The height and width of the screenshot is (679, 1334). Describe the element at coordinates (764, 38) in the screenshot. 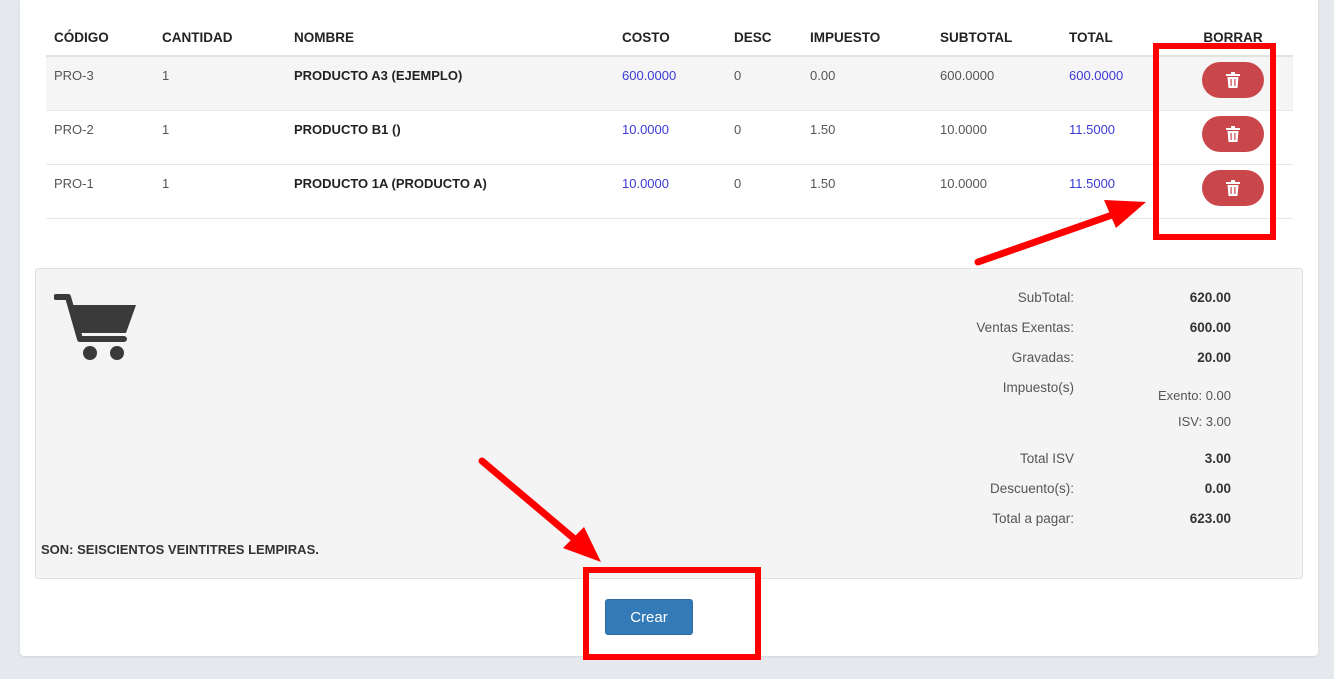

I see `header-desc: DESC` at that location.